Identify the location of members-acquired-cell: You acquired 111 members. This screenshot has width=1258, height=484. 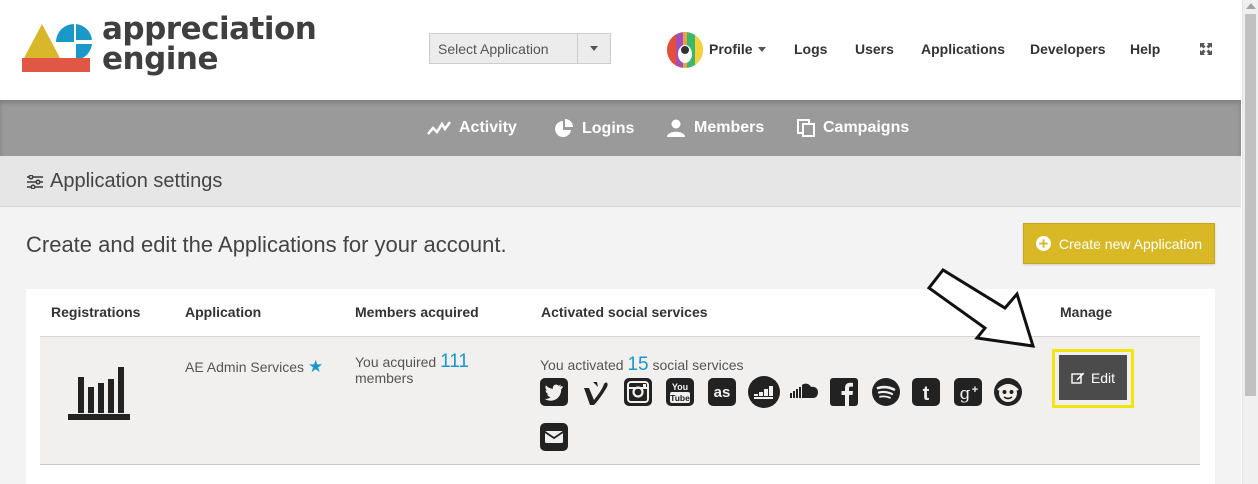
(412, 368).